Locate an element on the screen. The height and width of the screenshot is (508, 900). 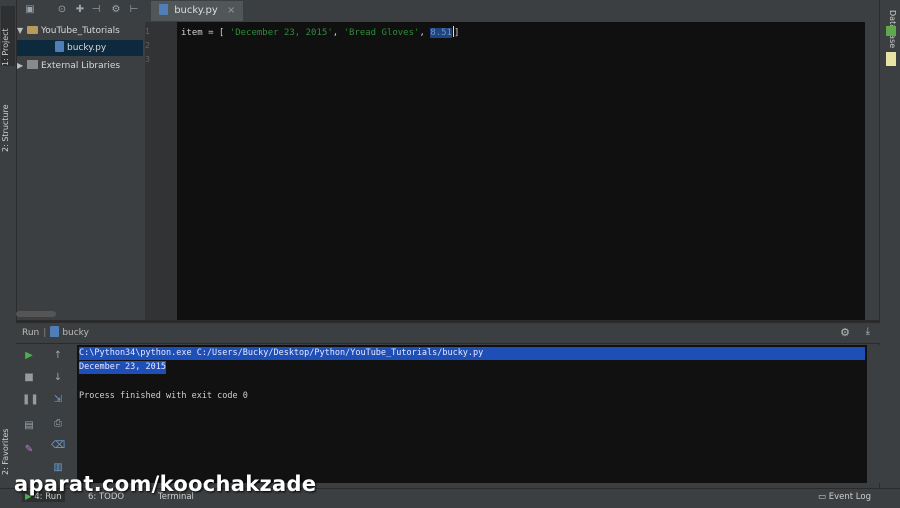
settings-icon: ⚙ is located at coordinates (116, 10).